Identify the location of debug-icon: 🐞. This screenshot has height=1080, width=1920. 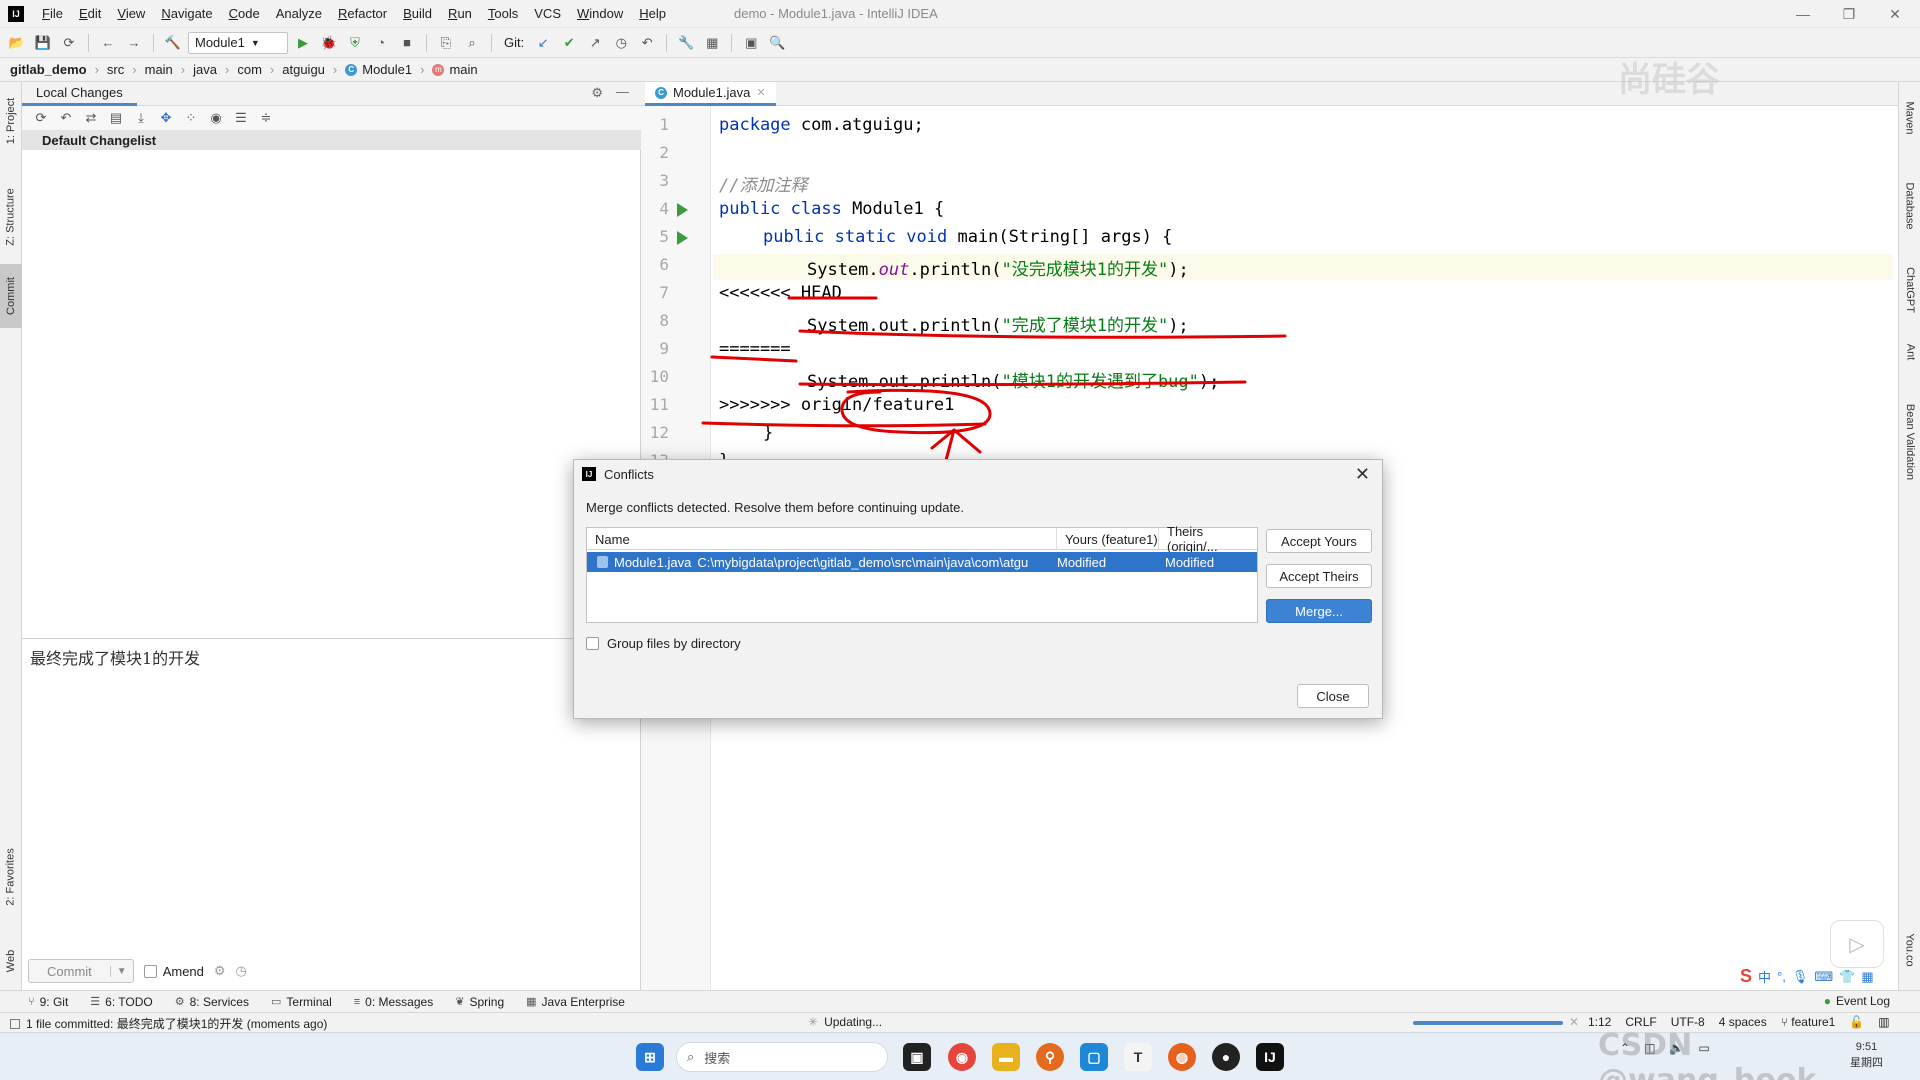
(329, 43).